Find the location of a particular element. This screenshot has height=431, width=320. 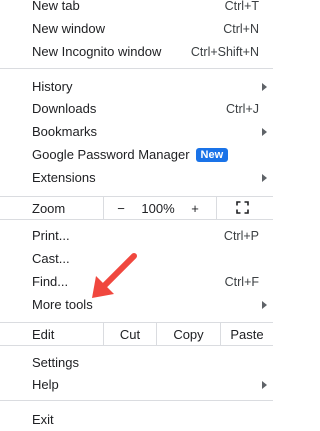

zoom-in-button: + is located at coordinates (195, 208).